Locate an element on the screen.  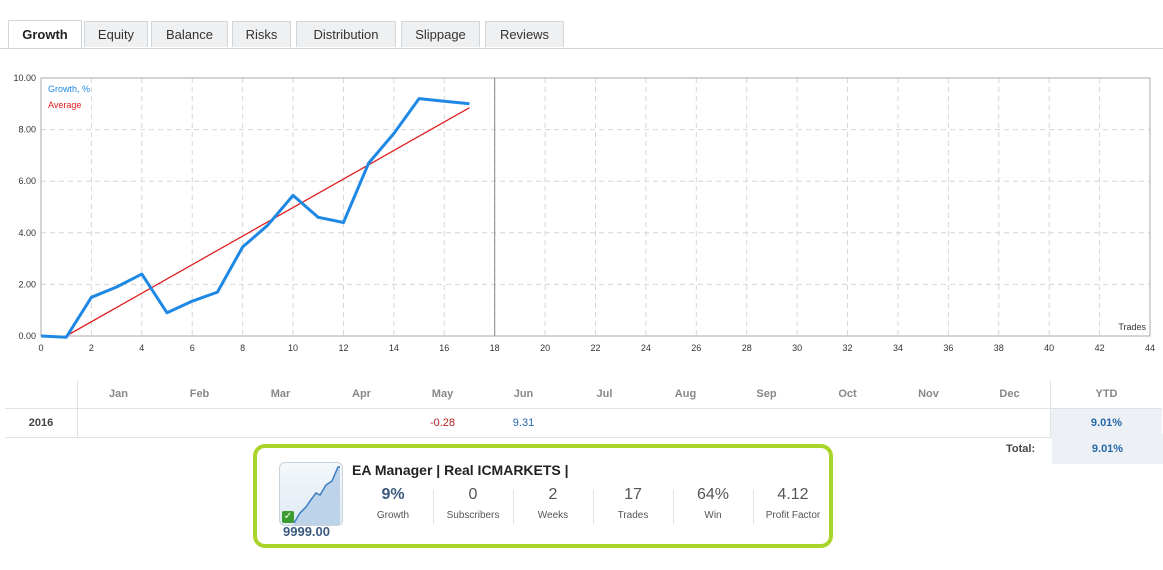
legend-growth: Growth, % is located at coordinates (69, 89).